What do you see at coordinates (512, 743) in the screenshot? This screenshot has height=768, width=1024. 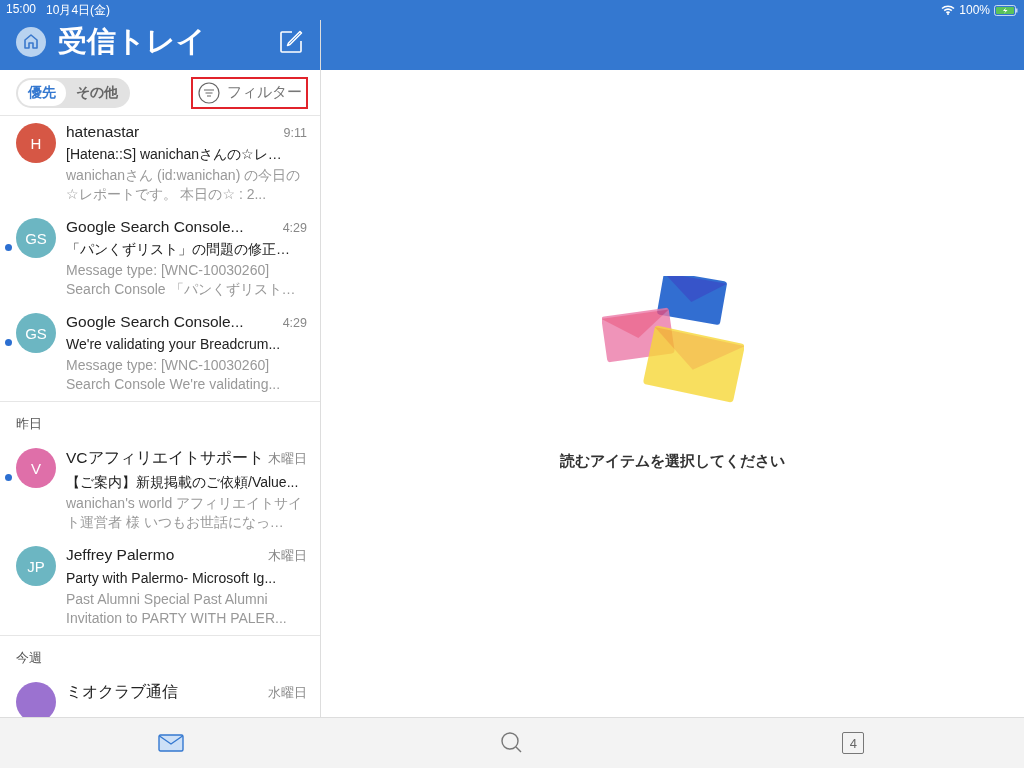 I see `search-tab` at bounding box center [512, 743].